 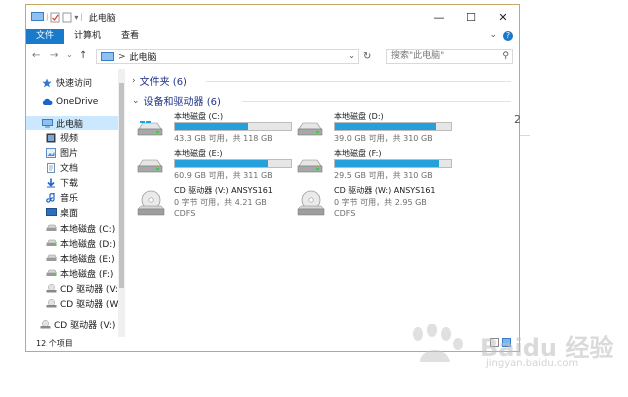 I want to click on drive-tile: 本地磁盘 (D:) 39.0 GB 可用，共 310 GB, so click(x=373, y=128).